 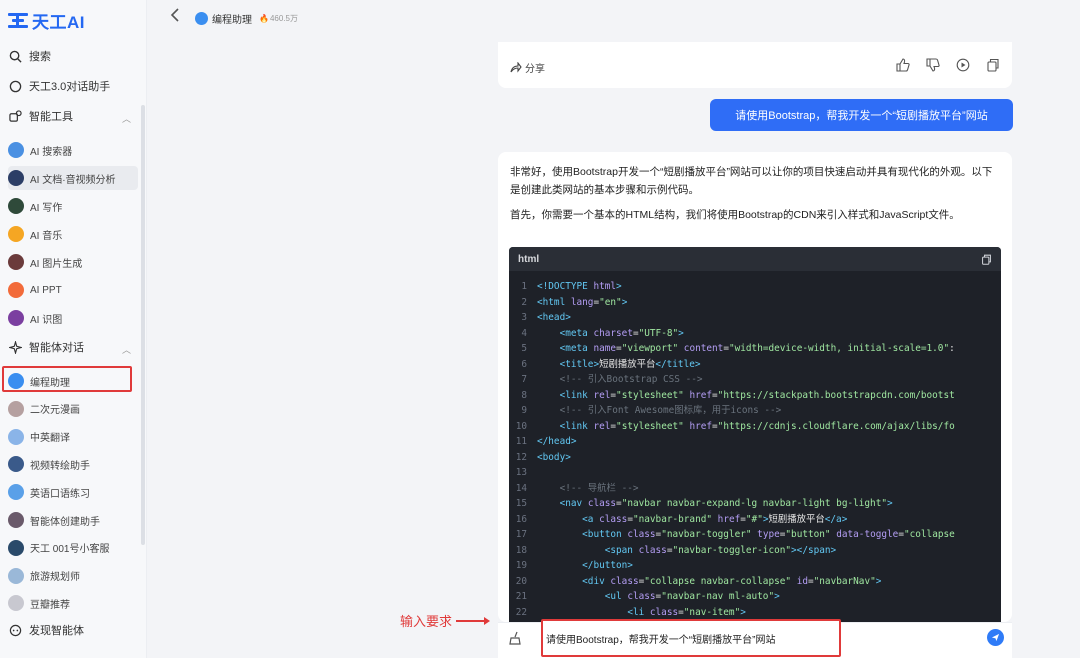 I want to click on sidebar-section-tools: 智能工具, so click(x=40, y=116).